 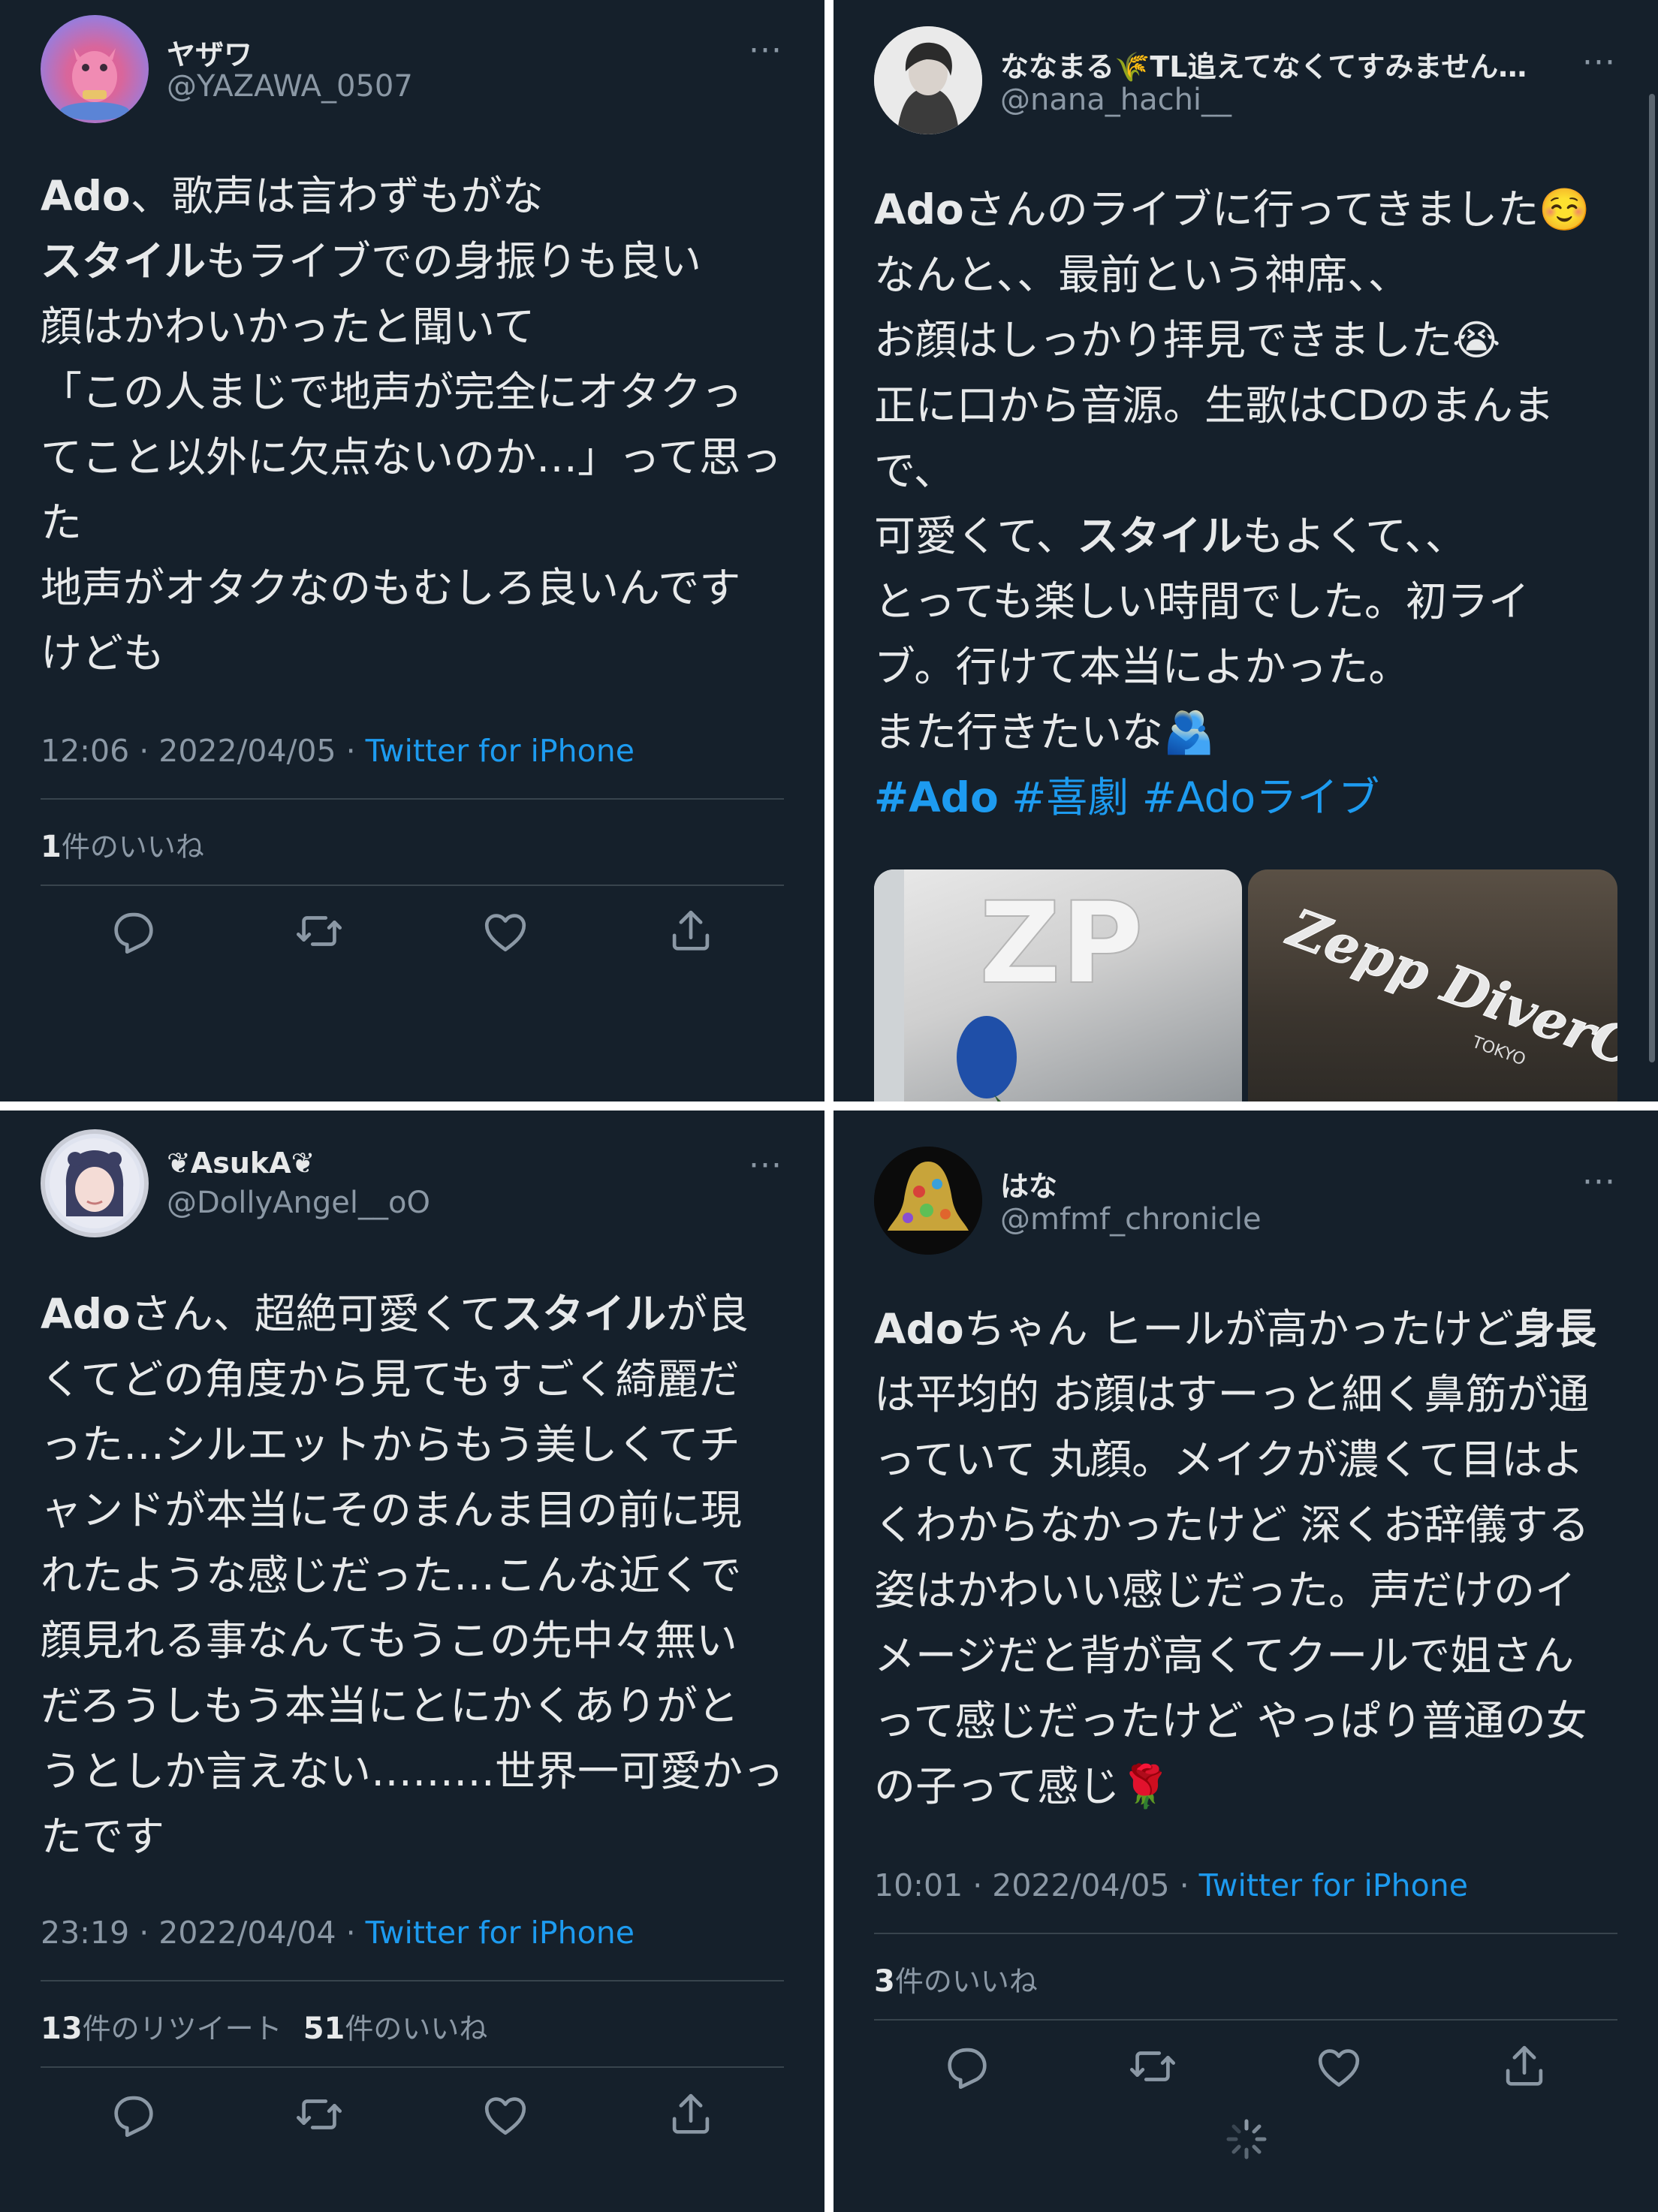 What do you see at coordinates (1115, 100) in the screenshot?
I see `user-handle: @nana_hachi__` at bounding box center [1115, 100].